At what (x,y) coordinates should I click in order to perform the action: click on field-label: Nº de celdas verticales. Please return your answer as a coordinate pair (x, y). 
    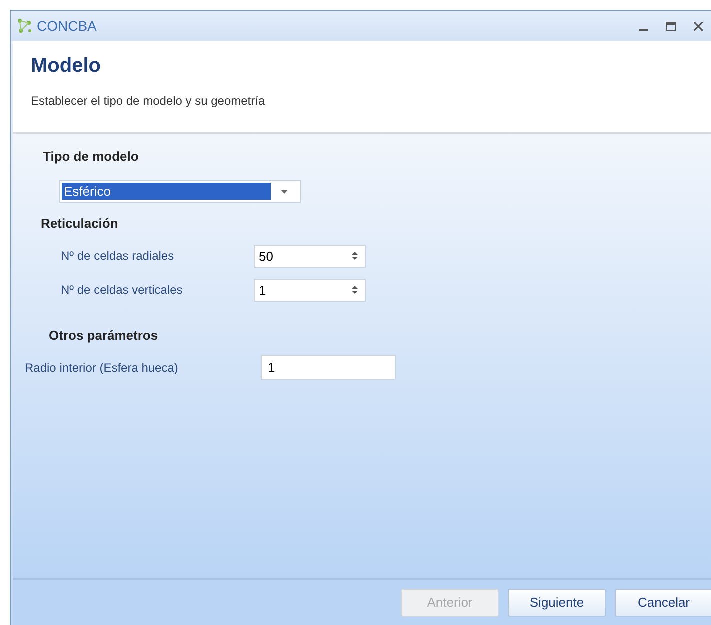
    Looking at the image, I should click on (122, 290).